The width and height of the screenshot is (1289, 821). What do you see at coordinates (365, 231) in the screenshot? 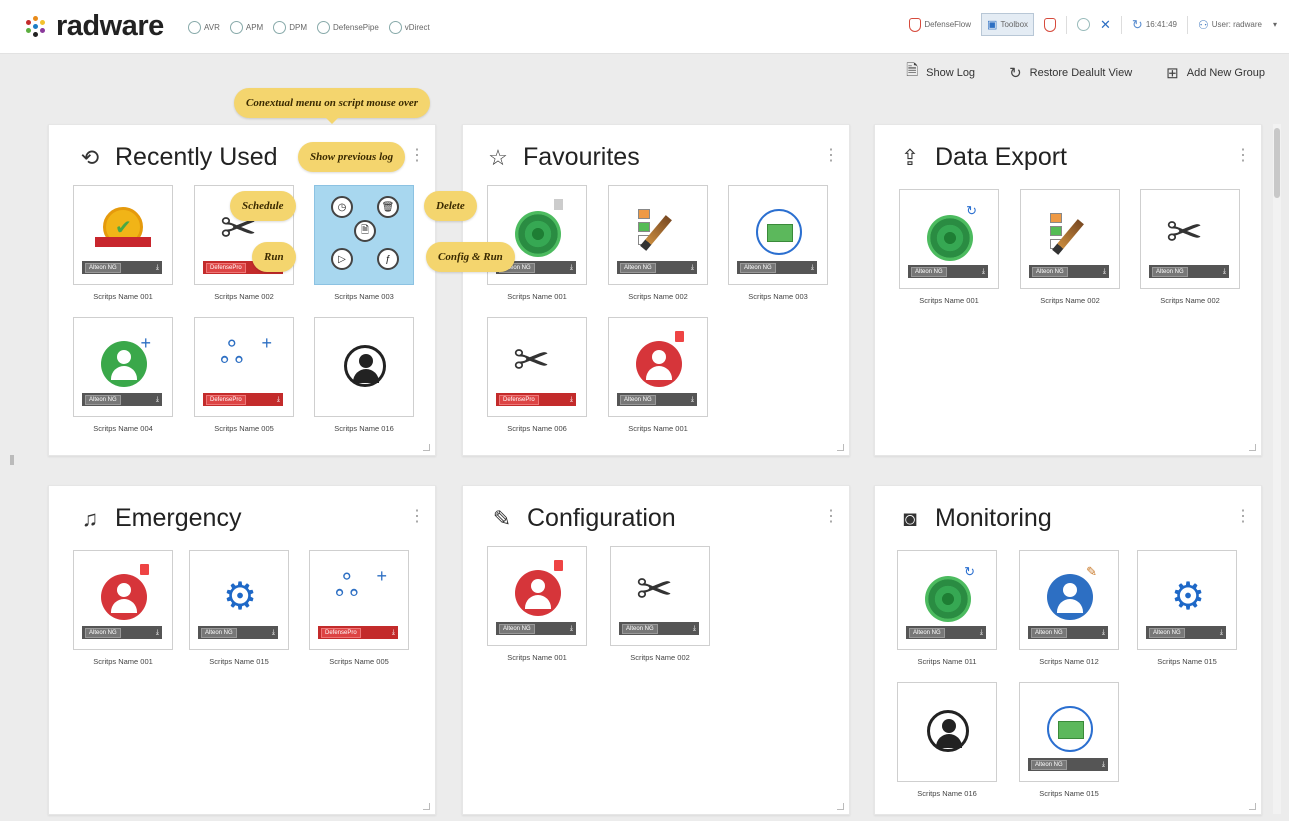
I see `show-log-icon: 🗎` at bounding box center [365, 231].